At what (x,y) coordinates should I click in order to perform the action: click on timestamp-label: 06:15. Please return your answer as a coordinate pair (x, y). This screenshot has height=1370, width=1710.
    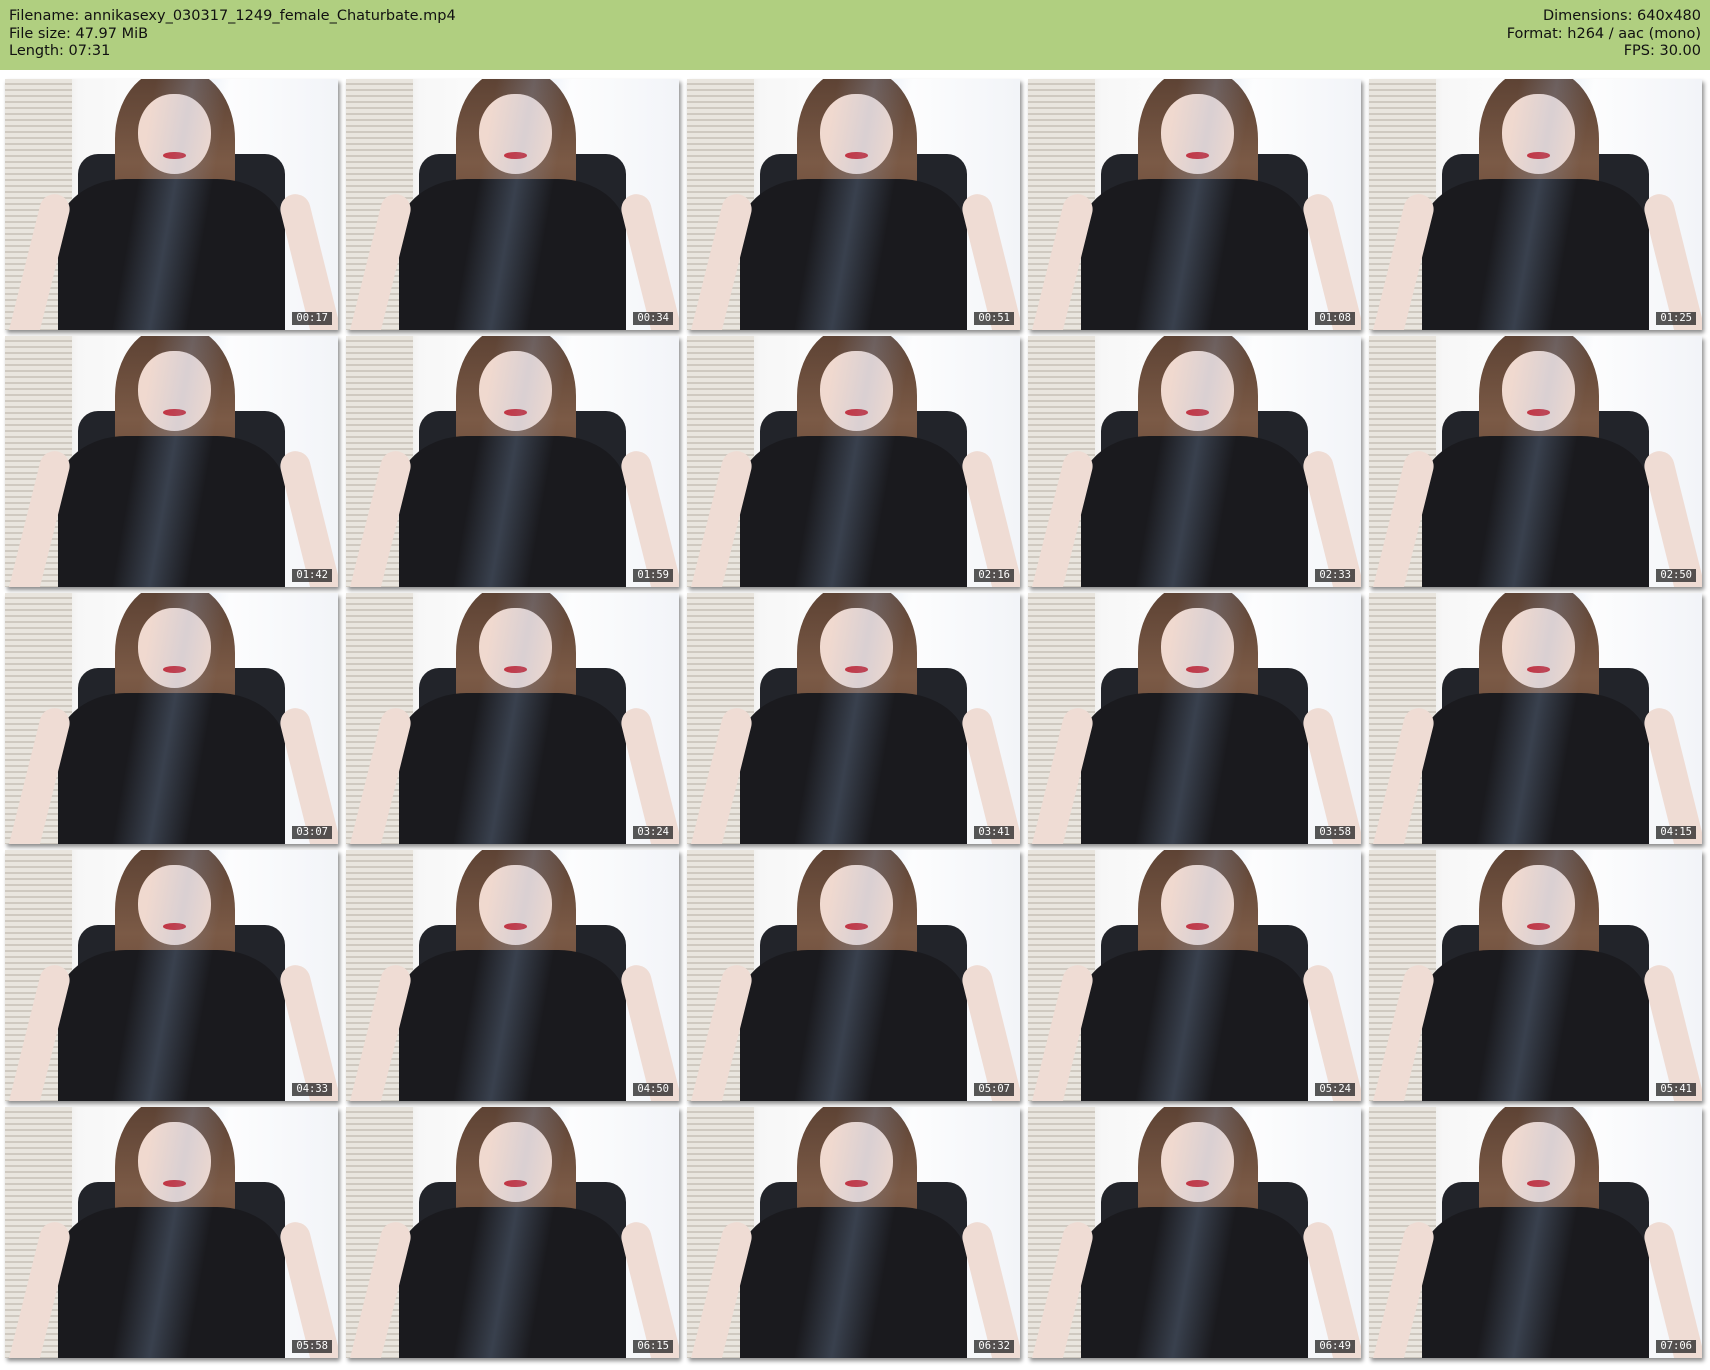
    Looking at the image, I should click on (653, 1346).